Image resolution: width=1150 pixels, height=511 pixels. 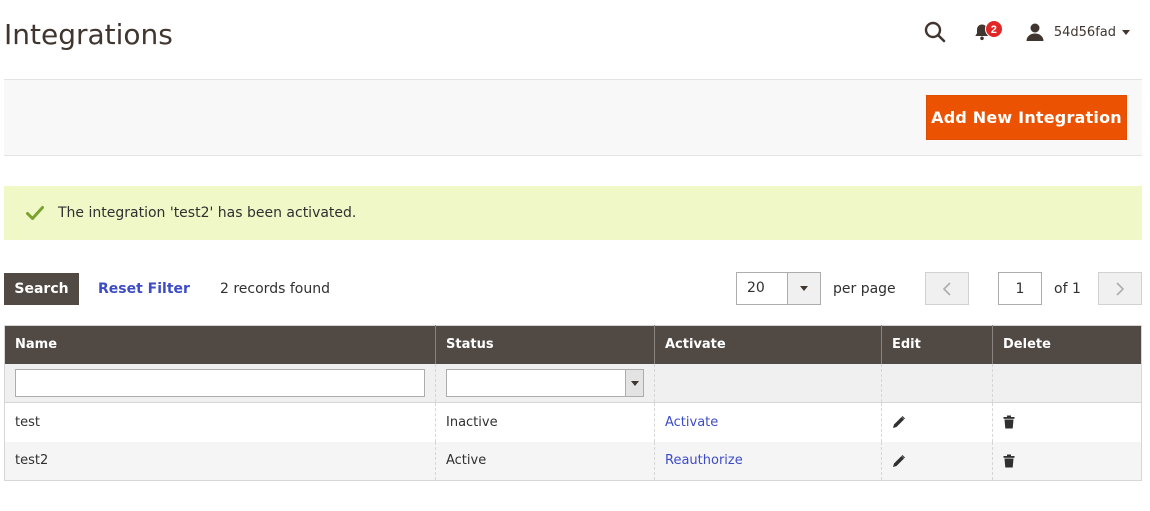 I want to click on name-filter-input, so click(x=220, y=382).